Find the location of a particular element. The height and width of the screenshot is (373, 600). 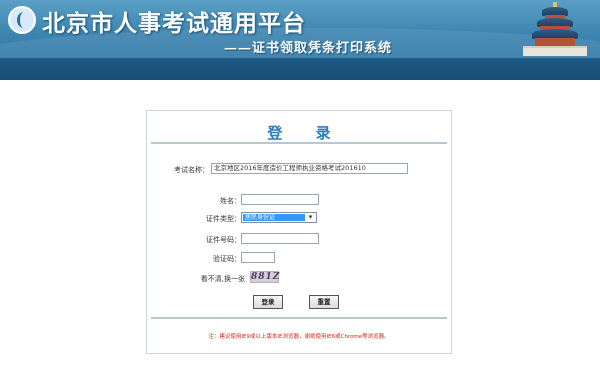

footer-divider is located at coordinates (299, 318).